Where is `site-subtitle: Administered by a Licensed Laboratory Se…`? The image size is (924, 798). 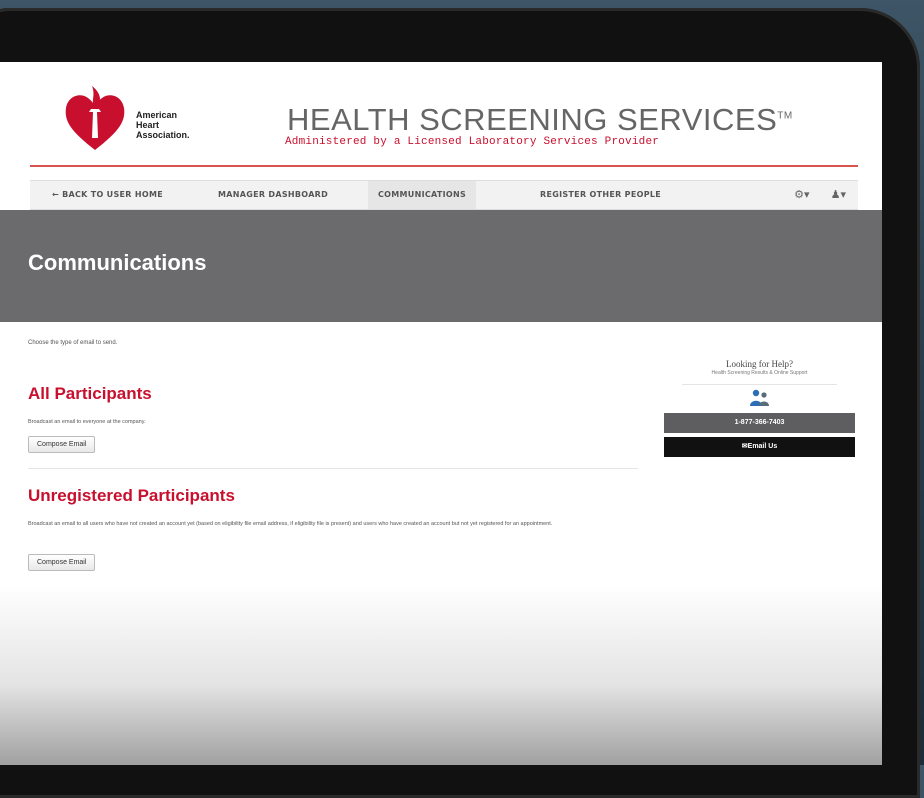
site-subtitle: Administered by a Licensed Laboratory Se… is located at coordinates (472, 142).